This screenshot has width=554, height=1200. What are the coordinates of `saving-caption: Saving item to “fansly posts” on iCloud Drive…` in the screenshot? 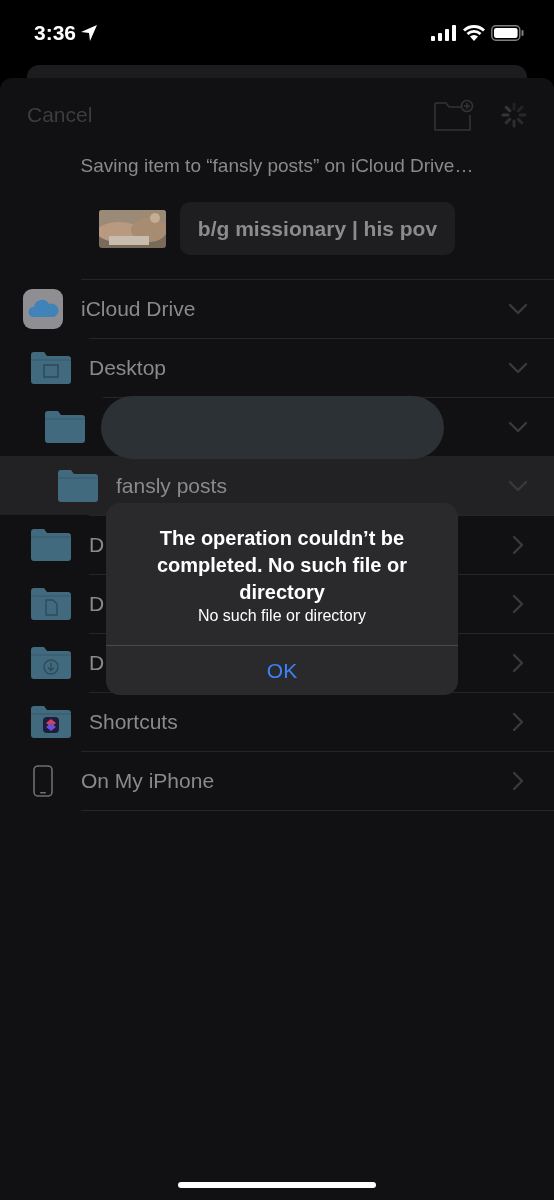 It's located at (277, 166).